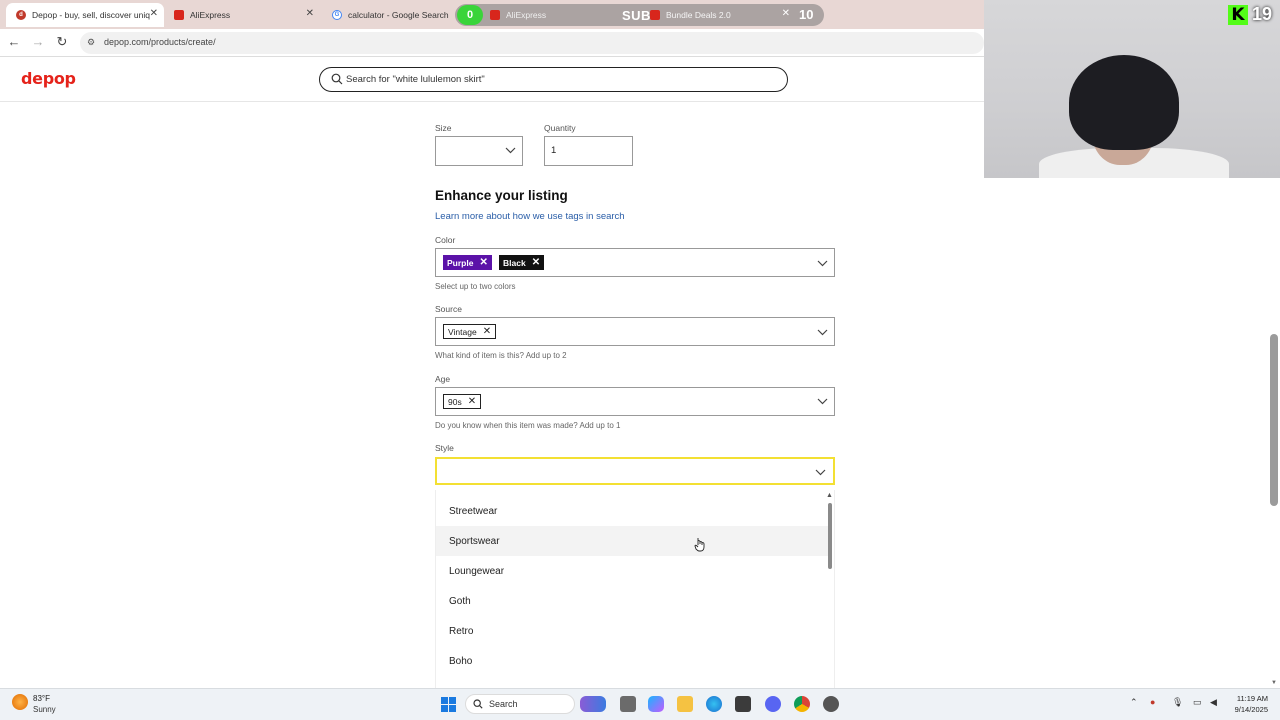  What do you see at coordinates (448, 309) in the screenshot?
I see `source-label: Source` at bounding box center [448, 309].